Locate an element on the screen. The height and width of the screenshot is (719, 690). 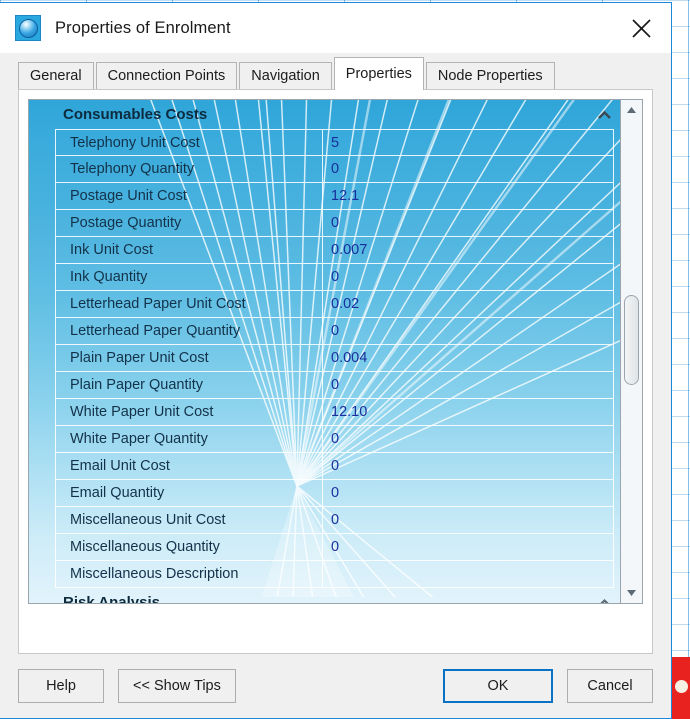
table-row: Plain Paper Quantity 0 is located at coordinates (334, 385).